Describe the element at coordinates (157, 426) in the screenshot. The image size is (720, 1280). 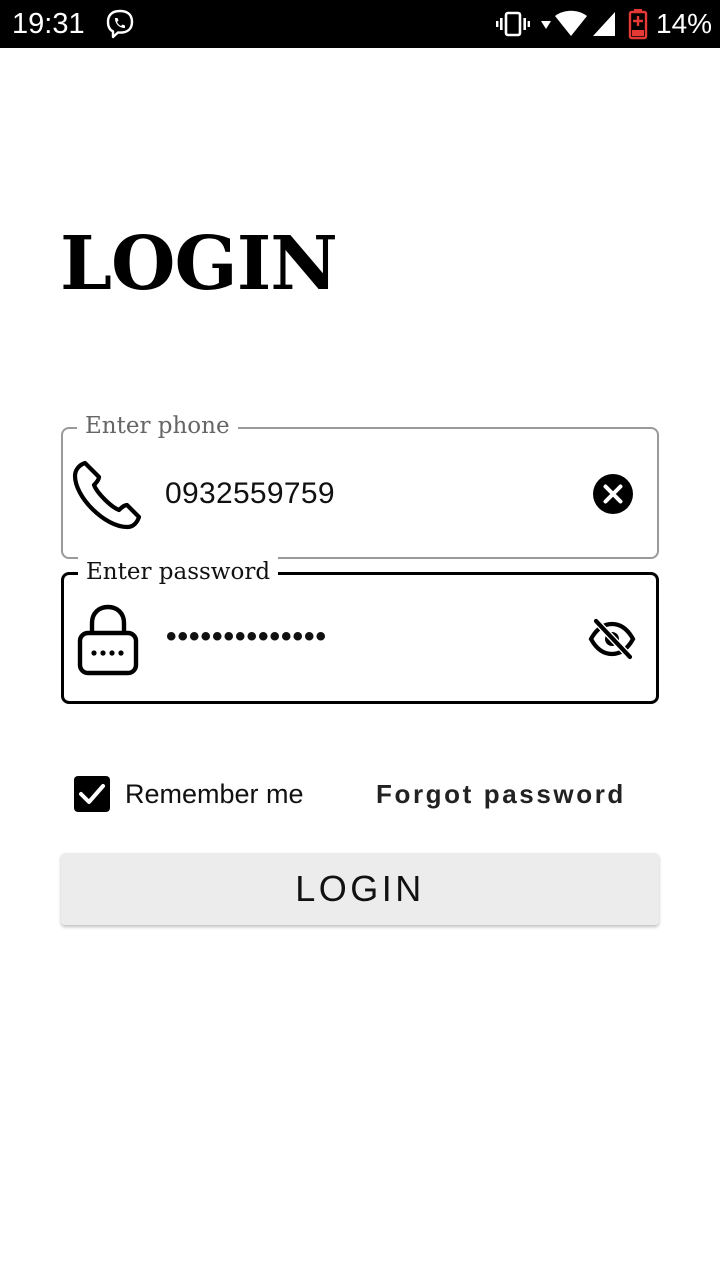
I see `phone-field-label: Enter phone` at that location.